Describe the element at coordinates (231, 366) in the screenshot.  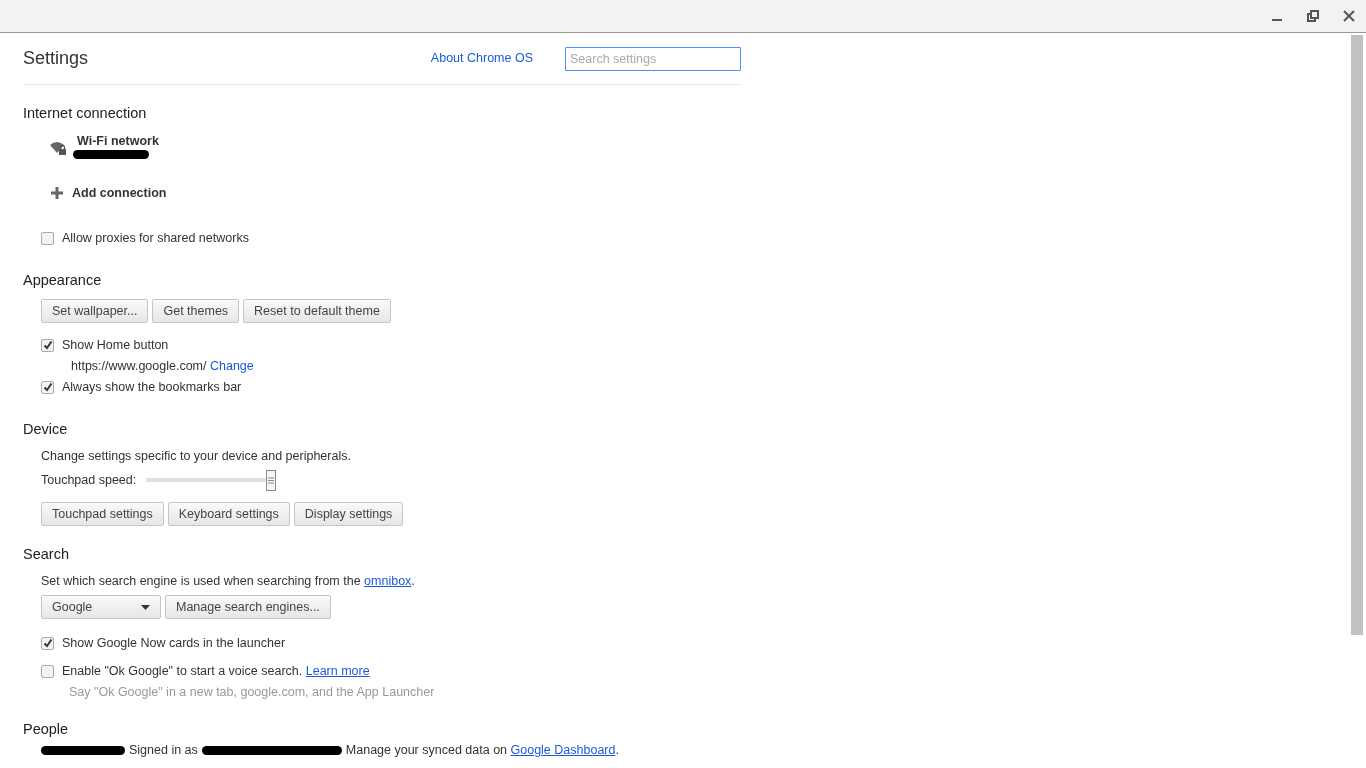
I see `change-link: Change` at that location.